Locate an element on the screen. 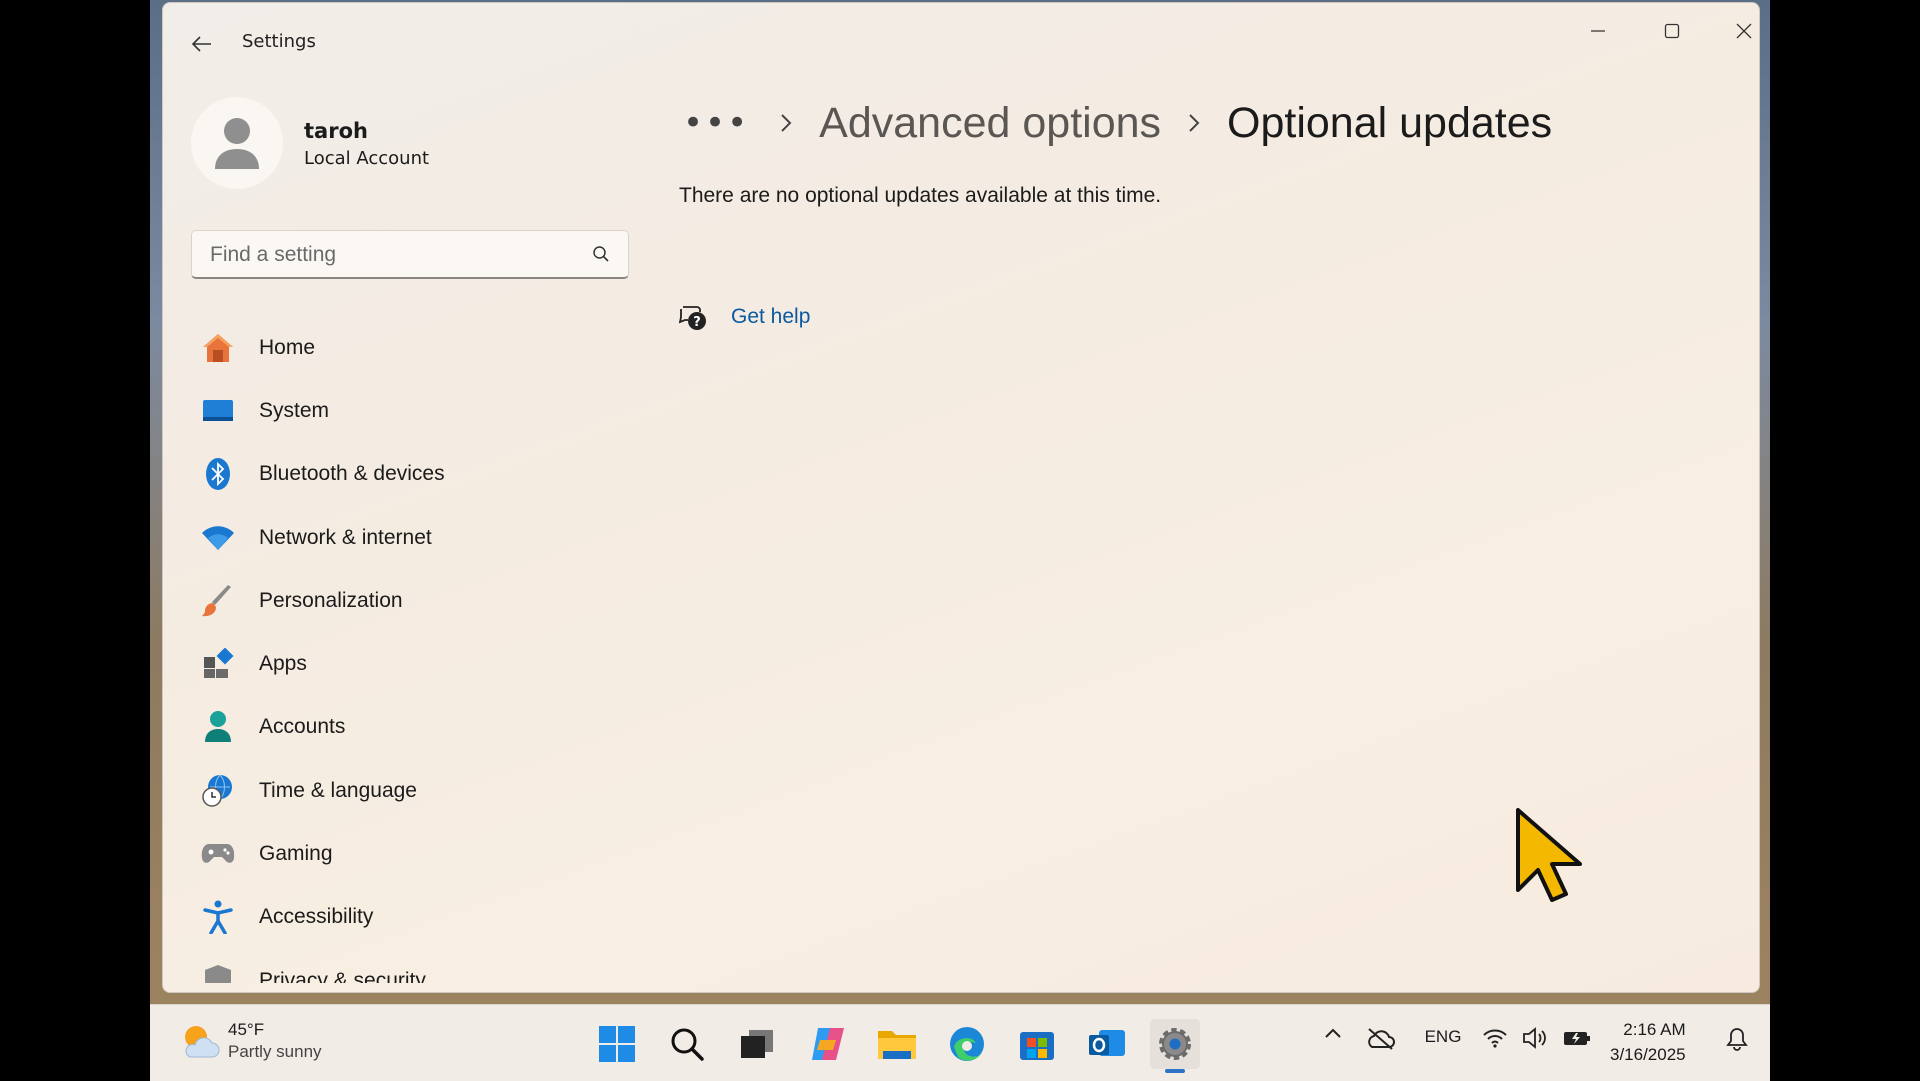  edge-button is located at coordinates (967, 1044).